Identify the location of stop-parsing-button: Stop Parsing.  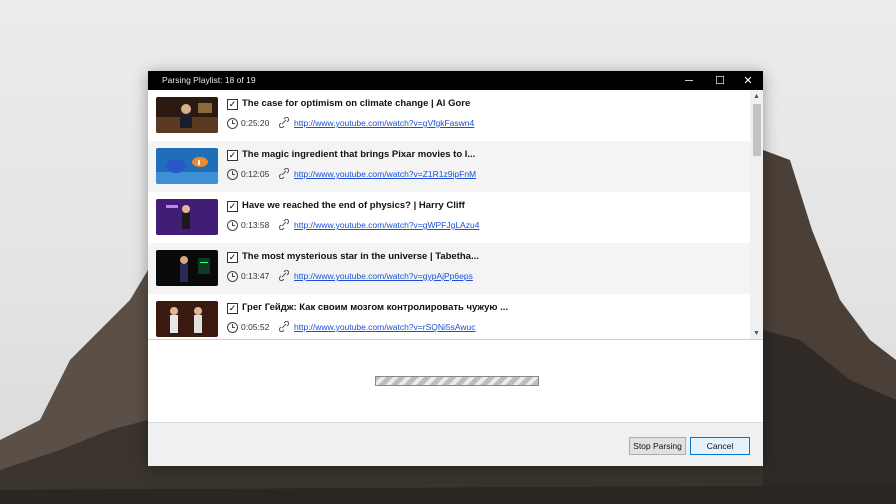
(657, 446).